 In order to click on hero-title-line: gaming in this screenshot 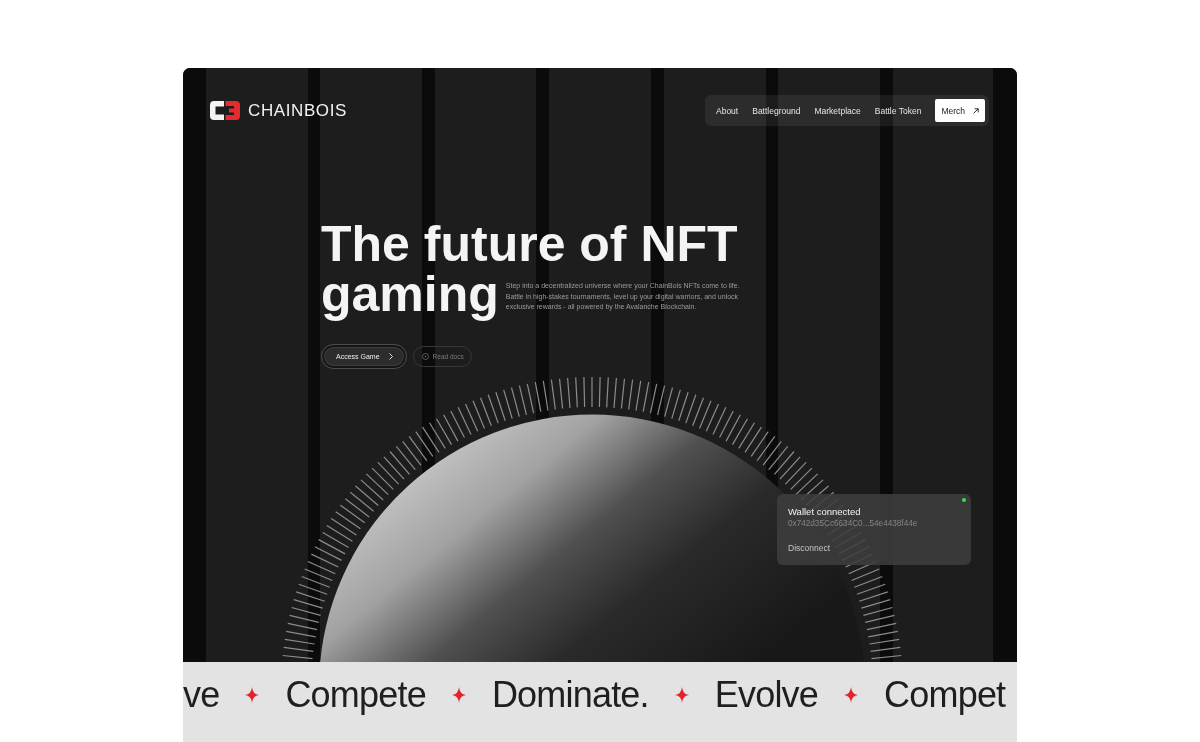, I will do `click(410, 294)`.